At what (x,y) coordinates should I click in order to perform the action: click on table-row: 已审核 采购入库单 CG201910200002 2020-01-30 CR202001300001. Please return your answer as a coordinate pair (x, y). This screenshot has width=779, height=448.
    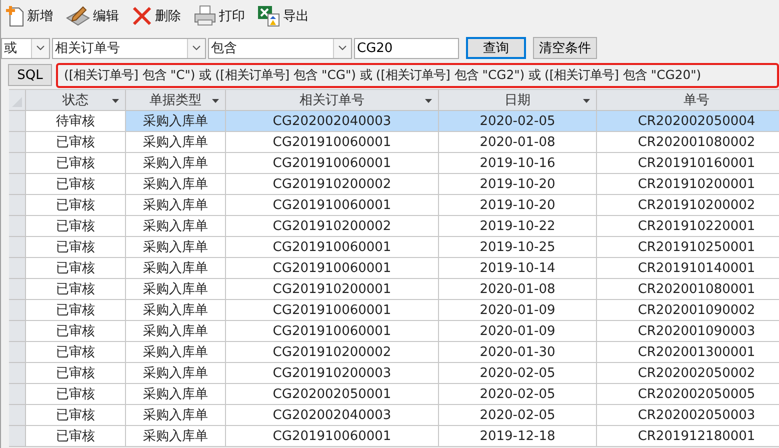
    Looking at the image, I should click on (394, 352).